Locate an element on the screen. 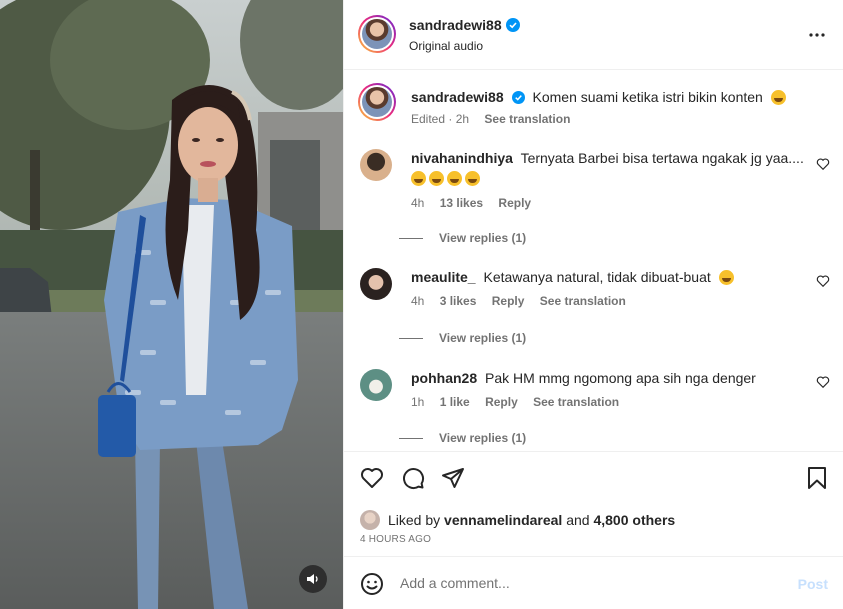 This screenshot has height=609, width=843. bookmark-icon is located at coordinates (817, 478).